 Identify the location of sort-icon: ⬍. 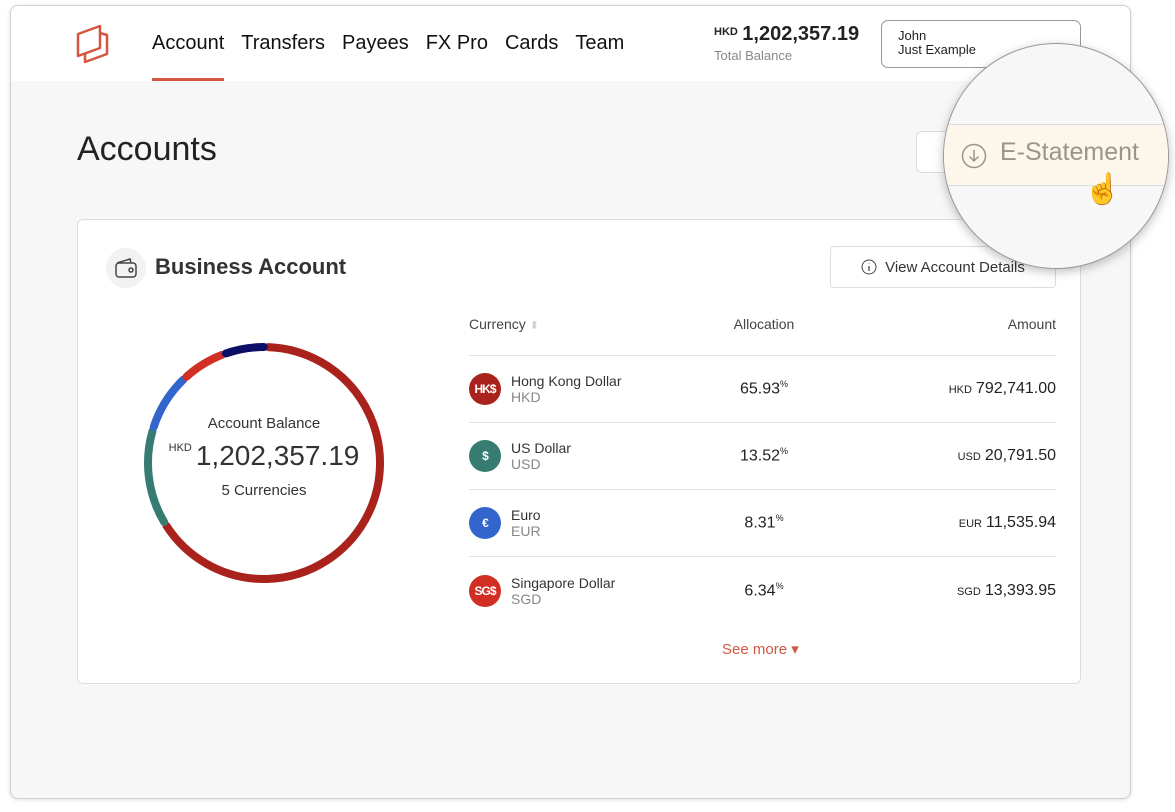
(534, 326).